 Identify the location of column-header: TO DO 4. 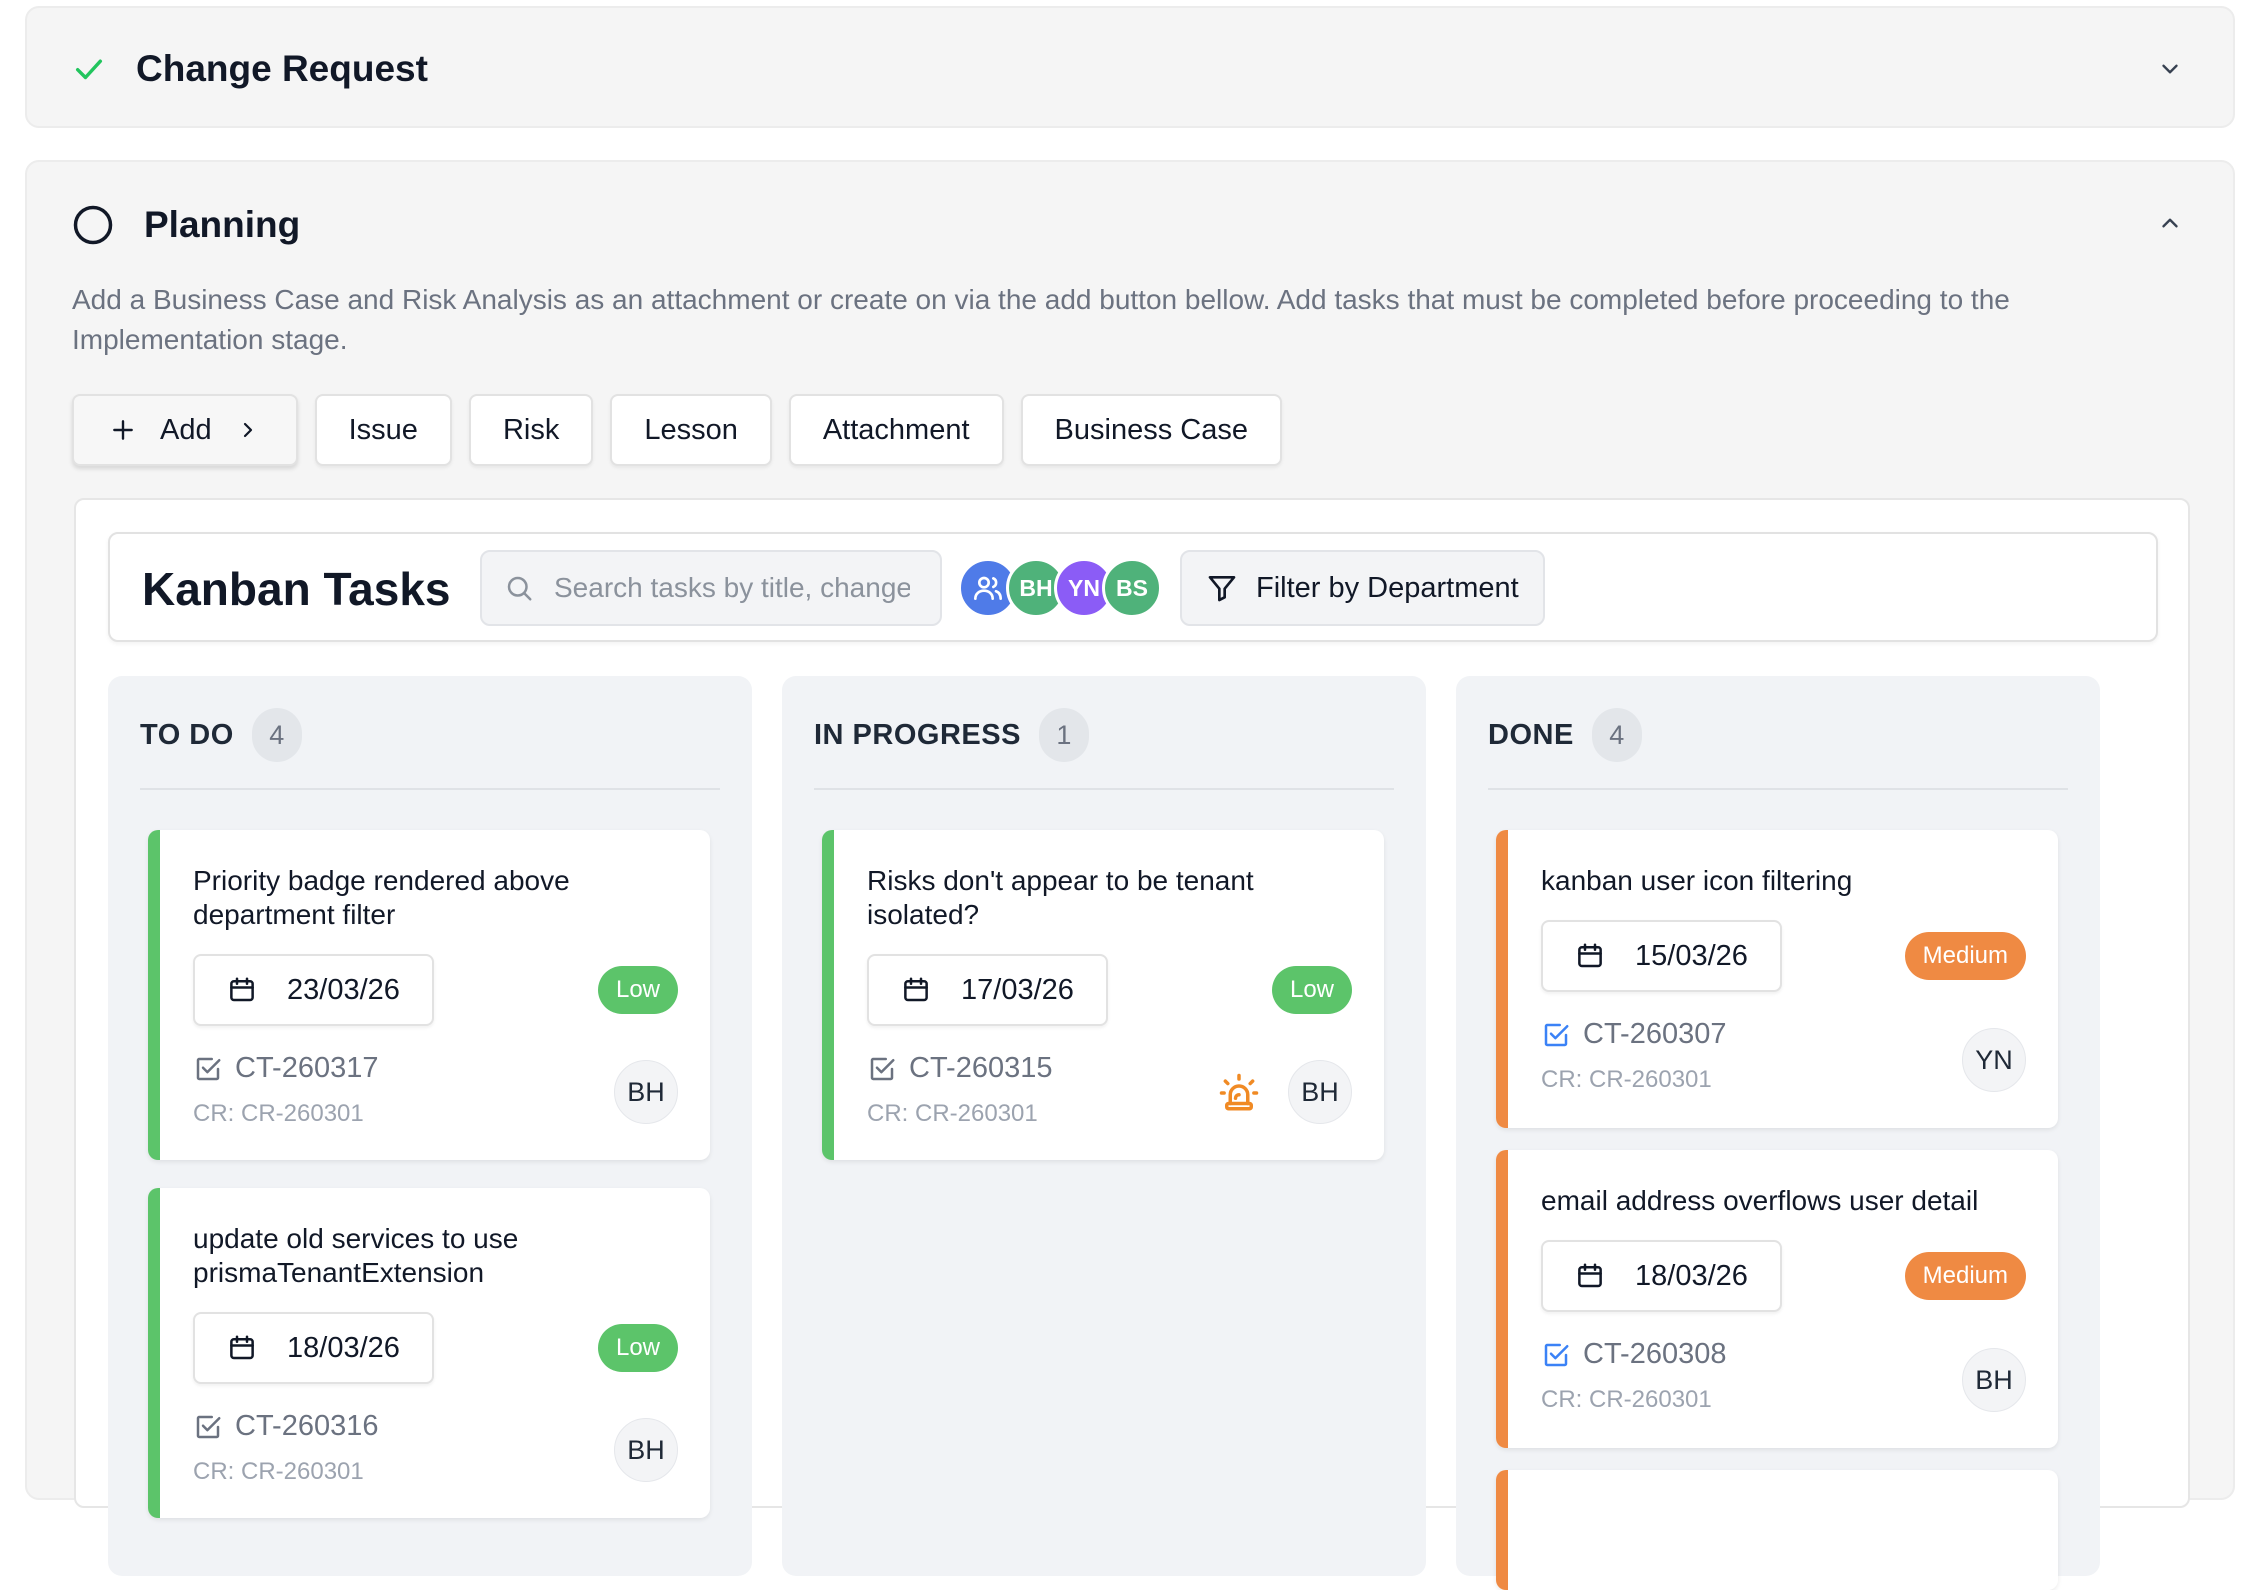
(221, 735).